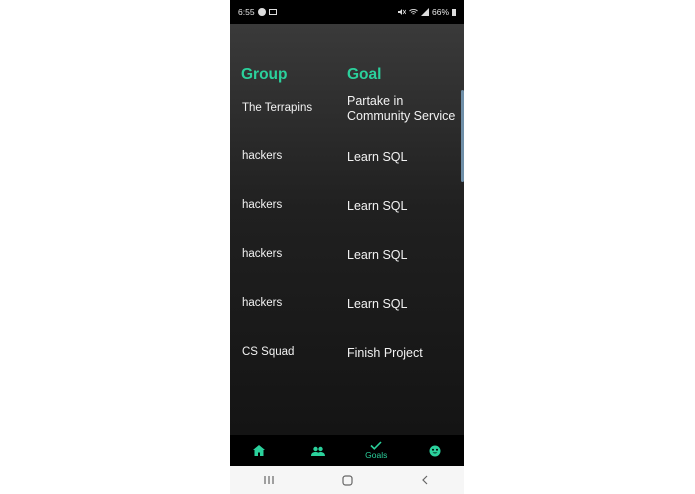 The image size is (695, 494). I want to click on group-column-header: Group, so click(264, 74).